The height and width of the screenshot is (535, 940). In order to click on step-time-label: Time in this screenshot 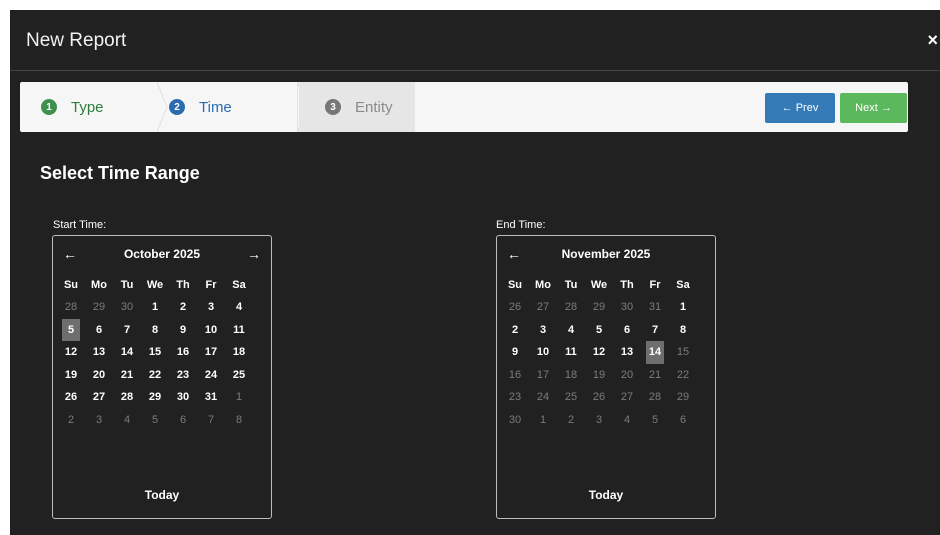, I will do `click(215, 107)`.